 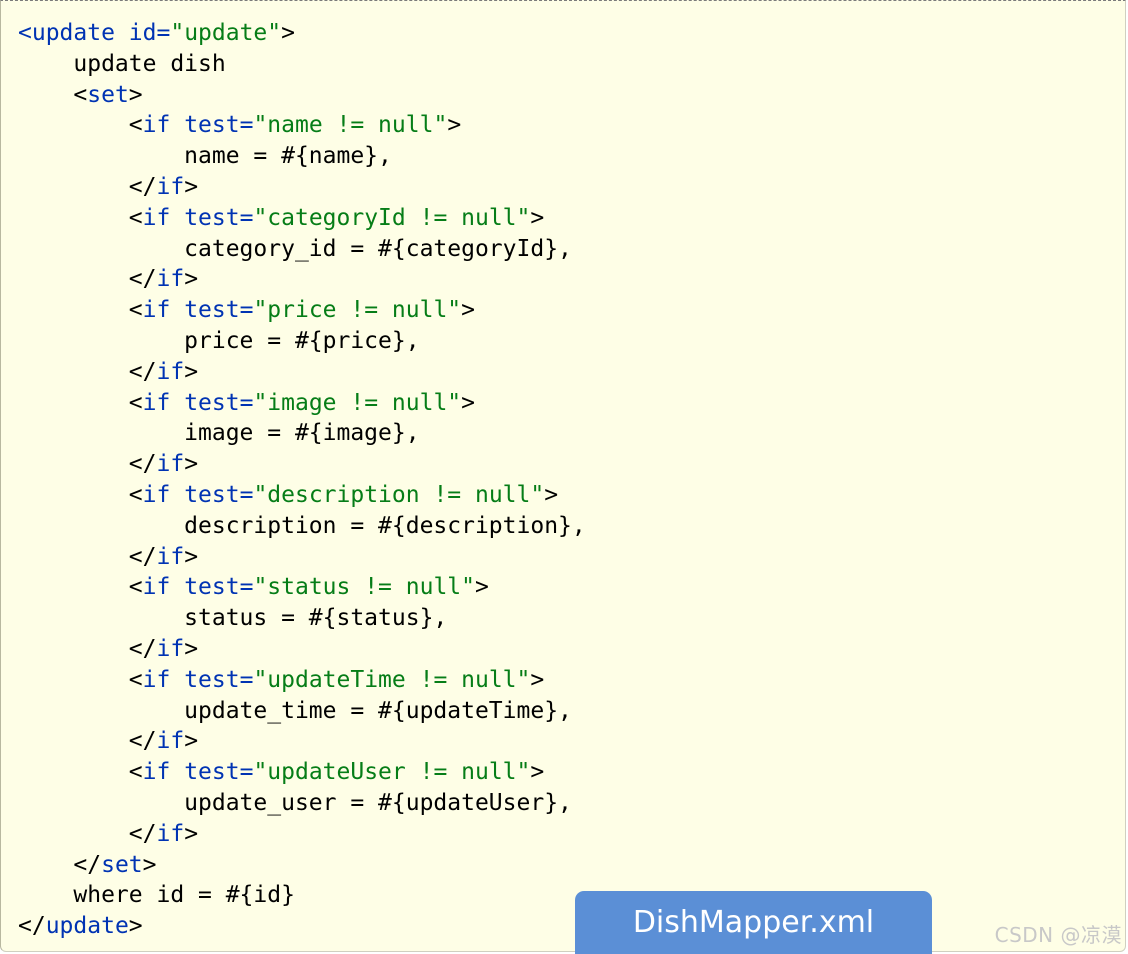 What do you see at coordinates (302, 865) in the screenshot?
I see `code-line: </set>` at bounding box center [302, 865].